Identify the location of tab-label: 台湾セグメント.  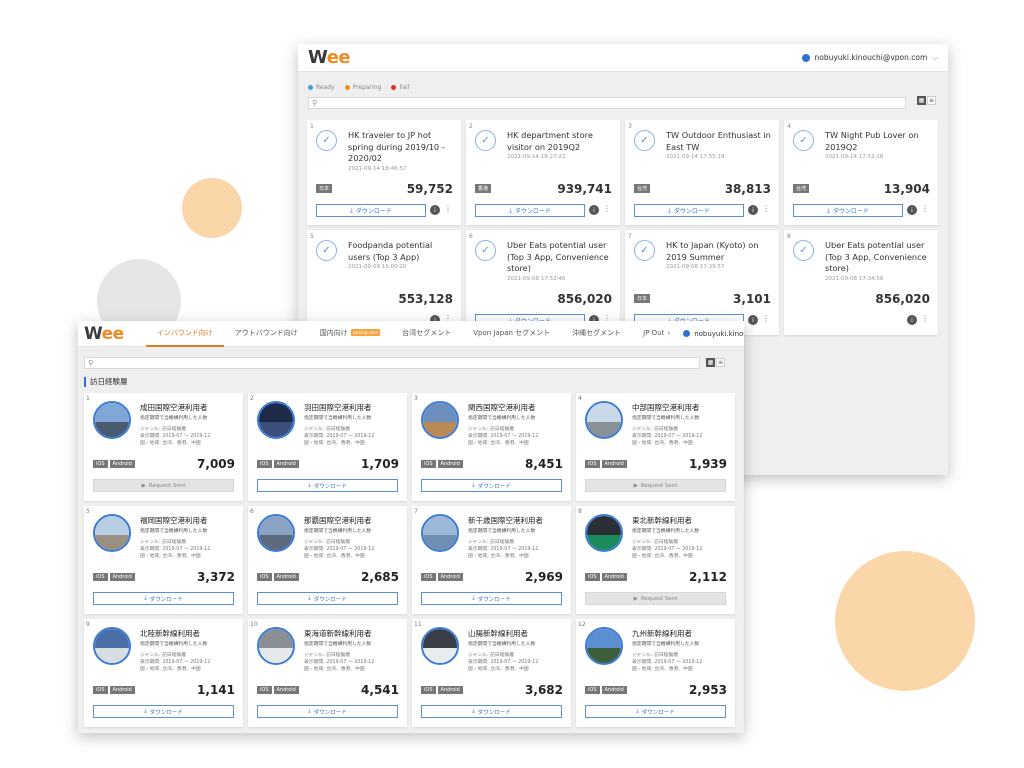
(427, 332).